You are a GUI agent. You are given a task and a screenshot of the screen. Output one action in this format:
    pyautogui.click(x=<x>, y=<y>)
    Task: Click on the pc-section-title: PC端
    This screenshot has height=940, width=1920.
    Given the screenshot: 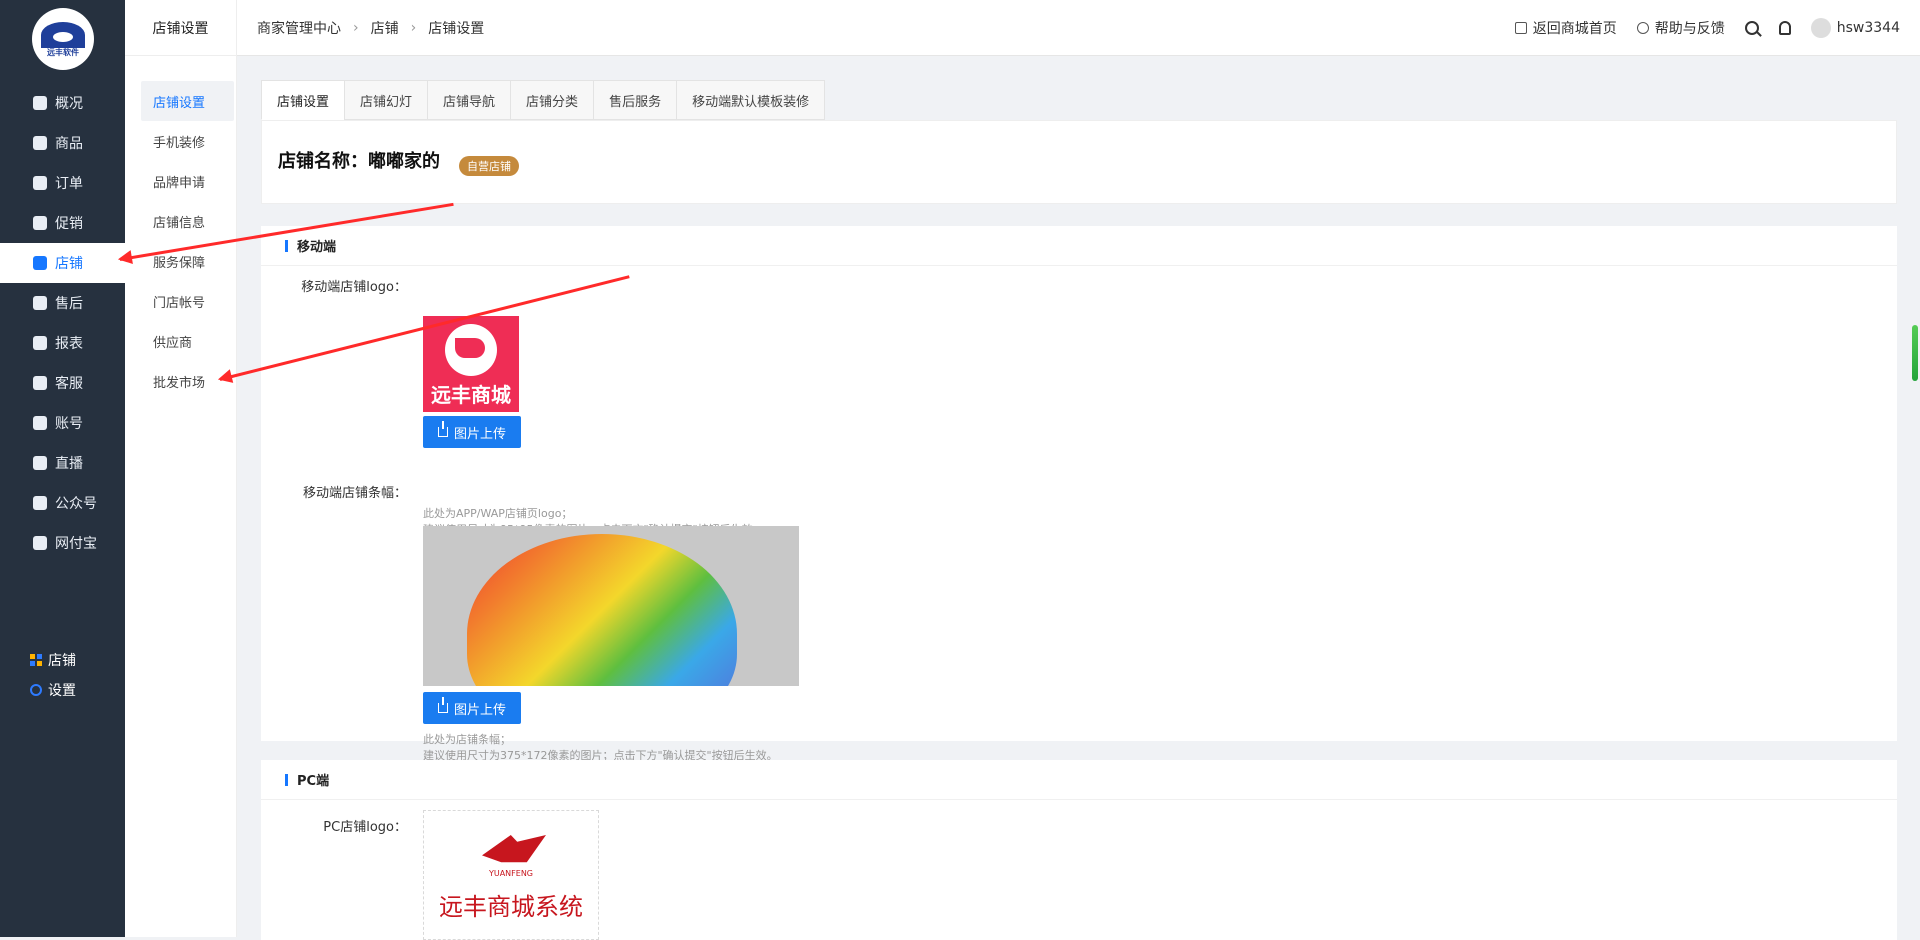 What is the action you would take?
    pyautogui.click(x=1079, y=780)
    